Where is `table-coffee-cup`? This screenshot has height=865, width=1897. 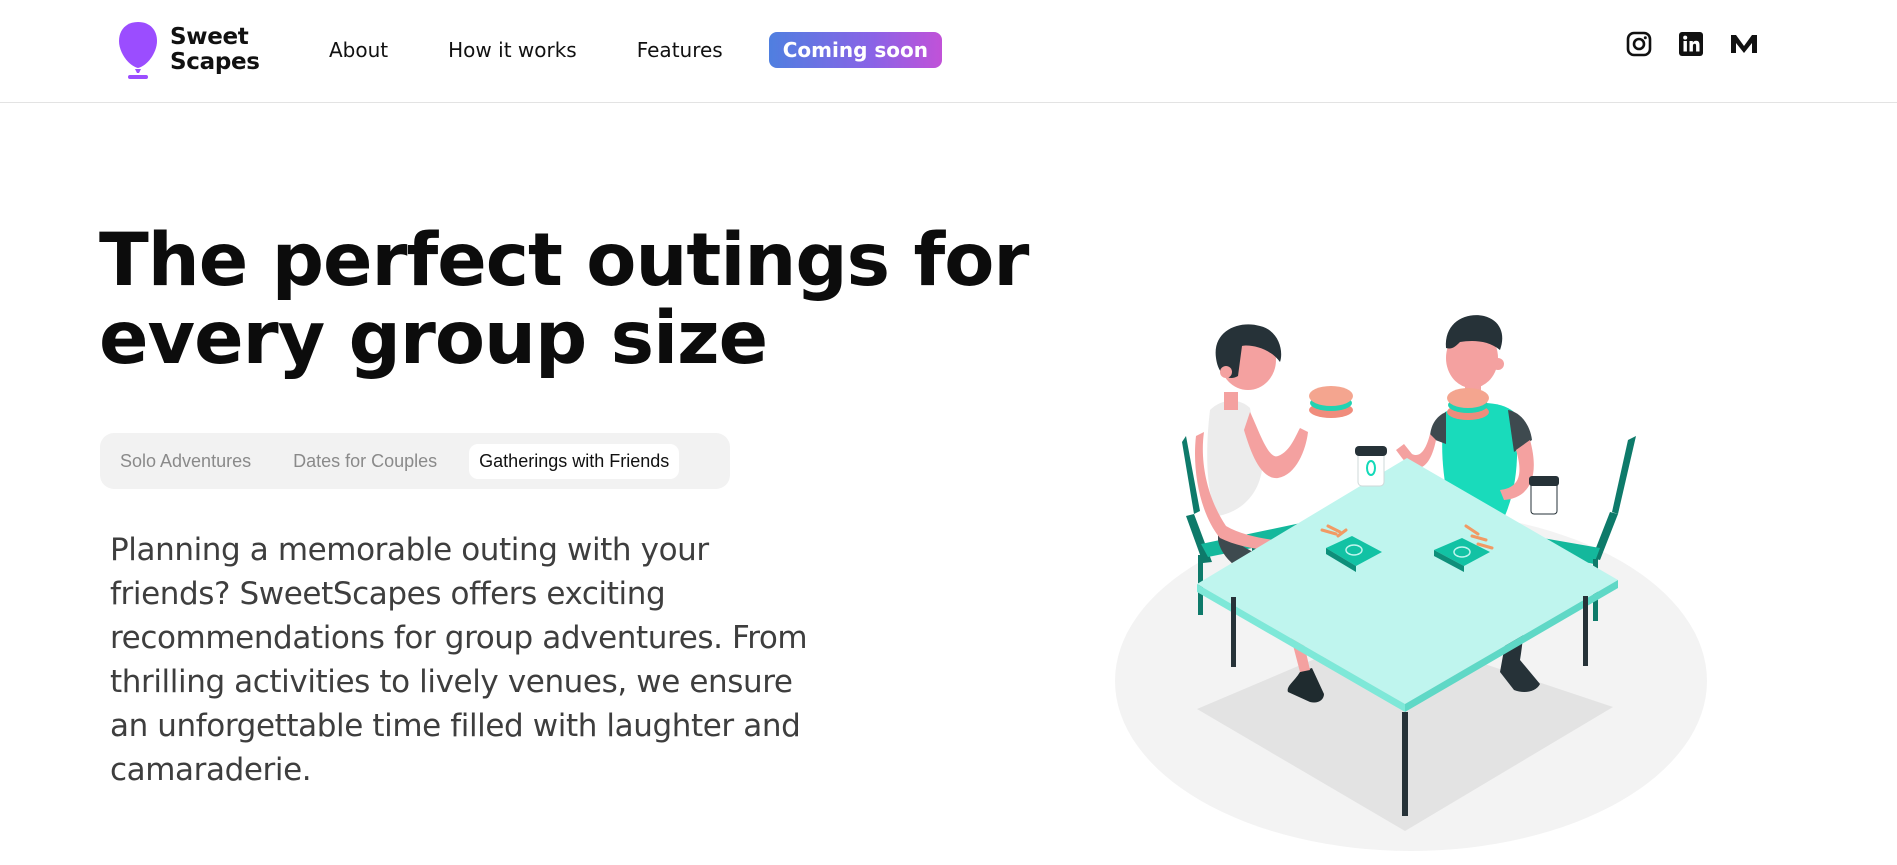
table-coffee-cup is located at coordinates (1371, 466).